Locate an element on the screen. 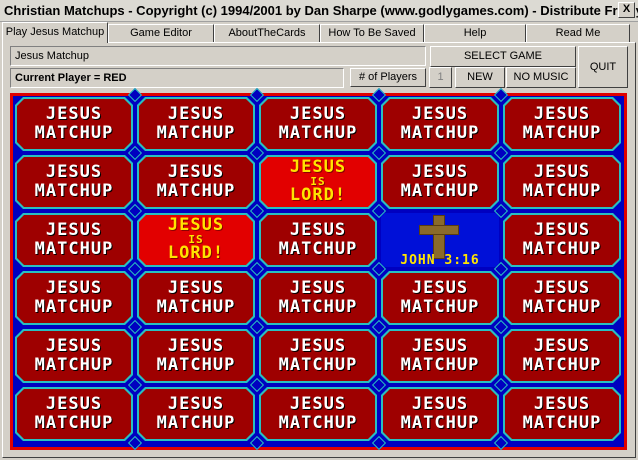 This screenshot has width=638, height=460. game-name-label: Jesus Matchup is located at coordinates (218, 56).